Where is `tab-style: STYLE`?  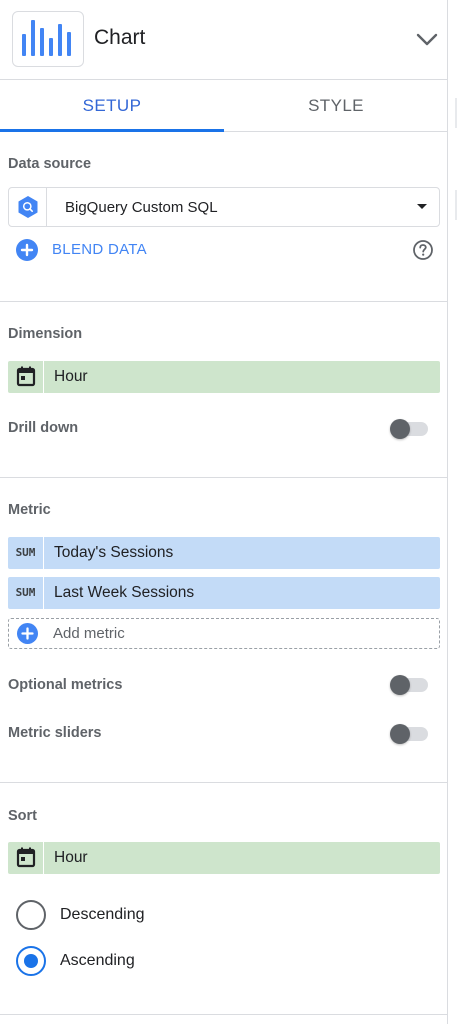
tab-style: STYLE is located at coordinates (336, 106).